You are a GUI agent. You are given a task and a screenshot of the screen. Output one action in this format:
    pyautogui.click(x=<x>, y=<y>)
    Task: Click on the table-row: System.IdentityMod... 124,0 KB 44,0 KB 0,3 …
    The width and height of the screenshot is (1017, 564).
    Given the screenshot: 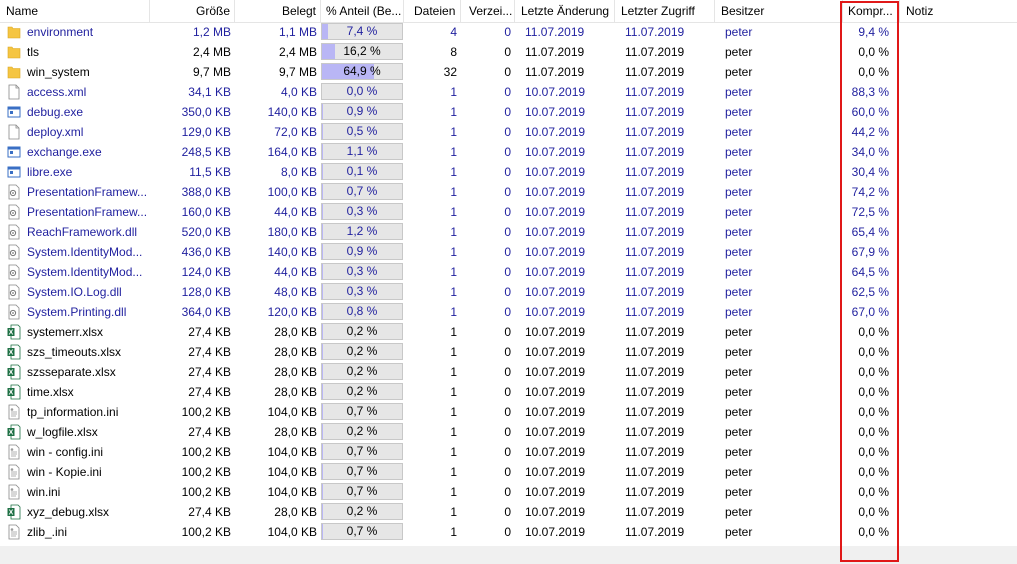 What is the action you would take?
    pyautogui.click(x=508, y=272)
    